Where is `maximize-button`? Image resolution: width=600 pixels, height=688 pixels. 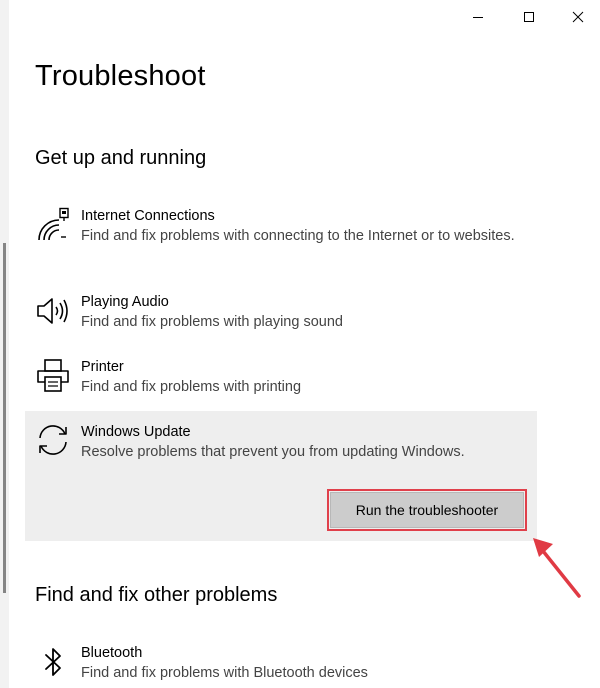 maximize-button is located at coordinates (529, 17).